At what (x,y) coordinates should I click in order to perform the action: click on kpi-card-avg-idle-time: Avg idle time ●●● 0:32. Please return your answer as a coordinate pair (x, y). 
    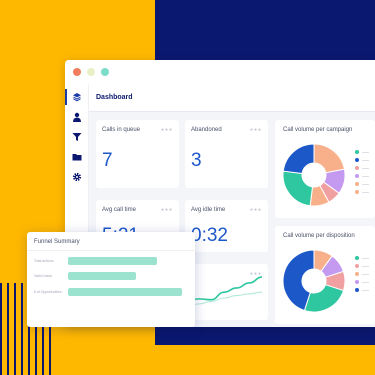
    Looking at the image, I should click on (226, 226).